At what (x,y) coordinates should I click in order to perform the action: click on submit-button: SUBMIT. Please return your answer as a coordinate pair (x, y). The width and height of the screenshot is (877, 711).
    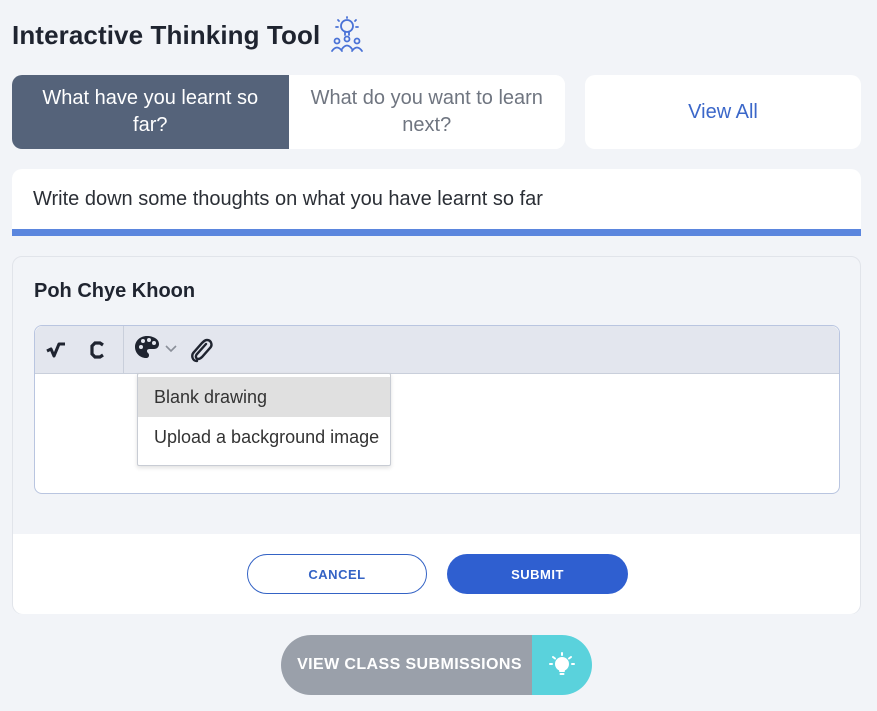
    Looking at the image, I should click on (537, 574).